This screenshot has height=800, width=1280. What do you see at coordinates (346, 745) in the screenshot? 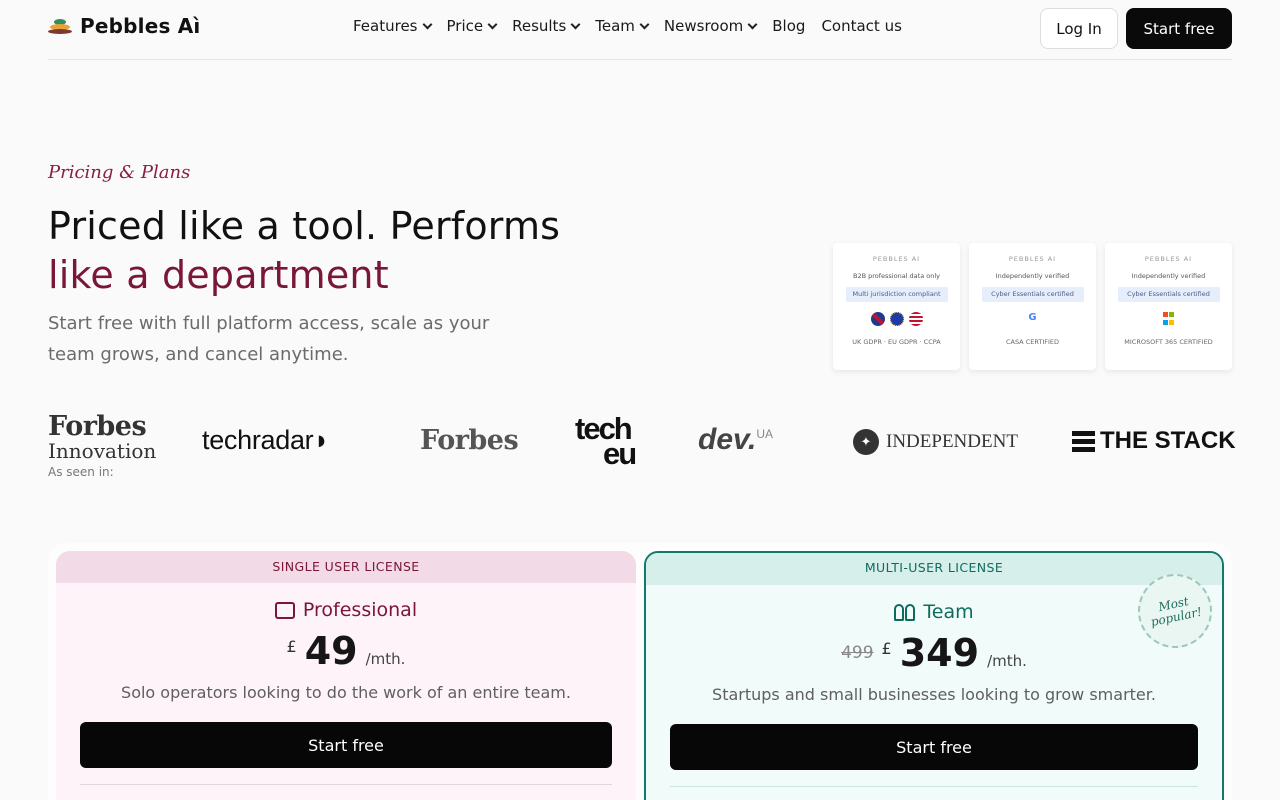
I see `professional-start-free-button: Start free` at bounding box center [346, 745].